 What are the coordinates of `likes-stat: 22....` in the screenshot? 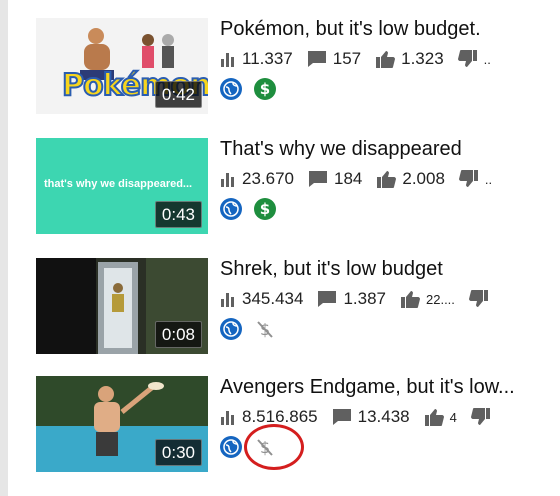 It's located at (427, 299).